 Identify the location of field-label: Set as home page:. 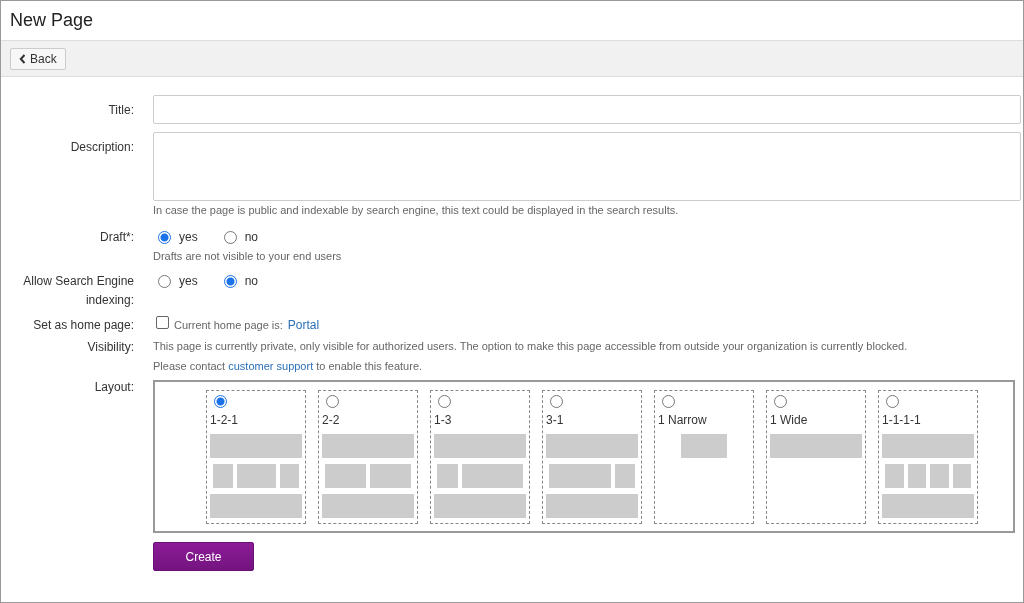
(83, 325).